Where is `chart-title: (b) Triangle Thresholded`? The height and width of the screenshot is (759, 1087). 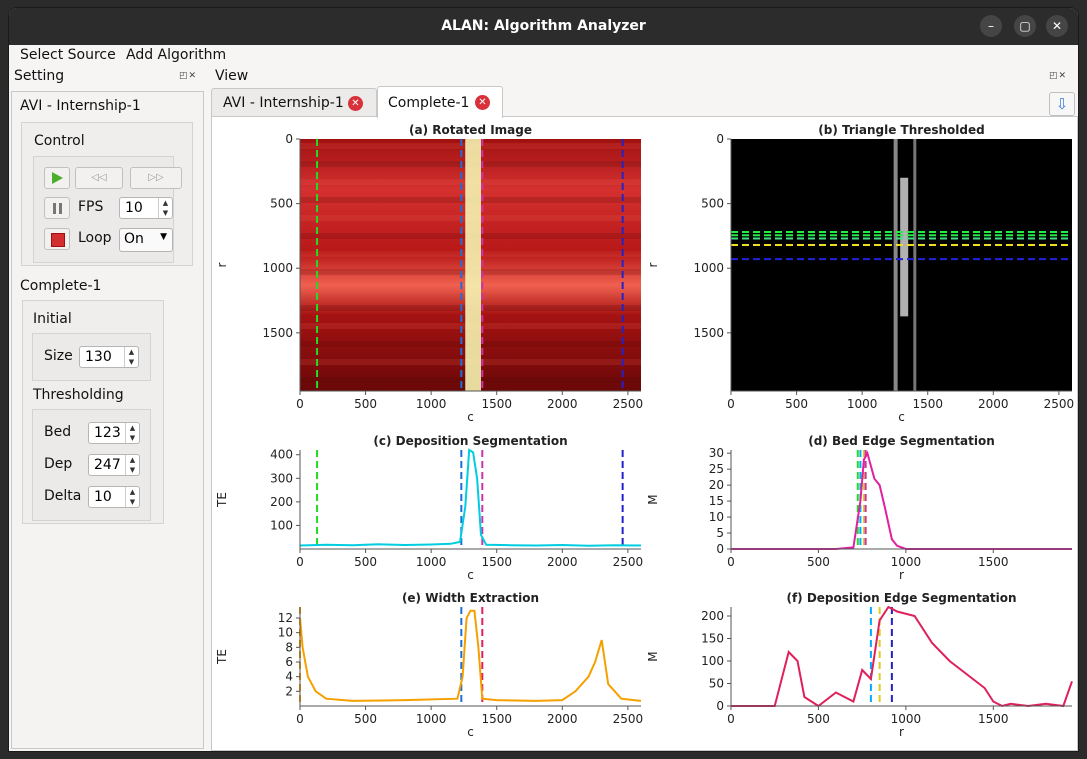
chart-title: (b) Triangle Thresholded is located at coordinates (901, 130).